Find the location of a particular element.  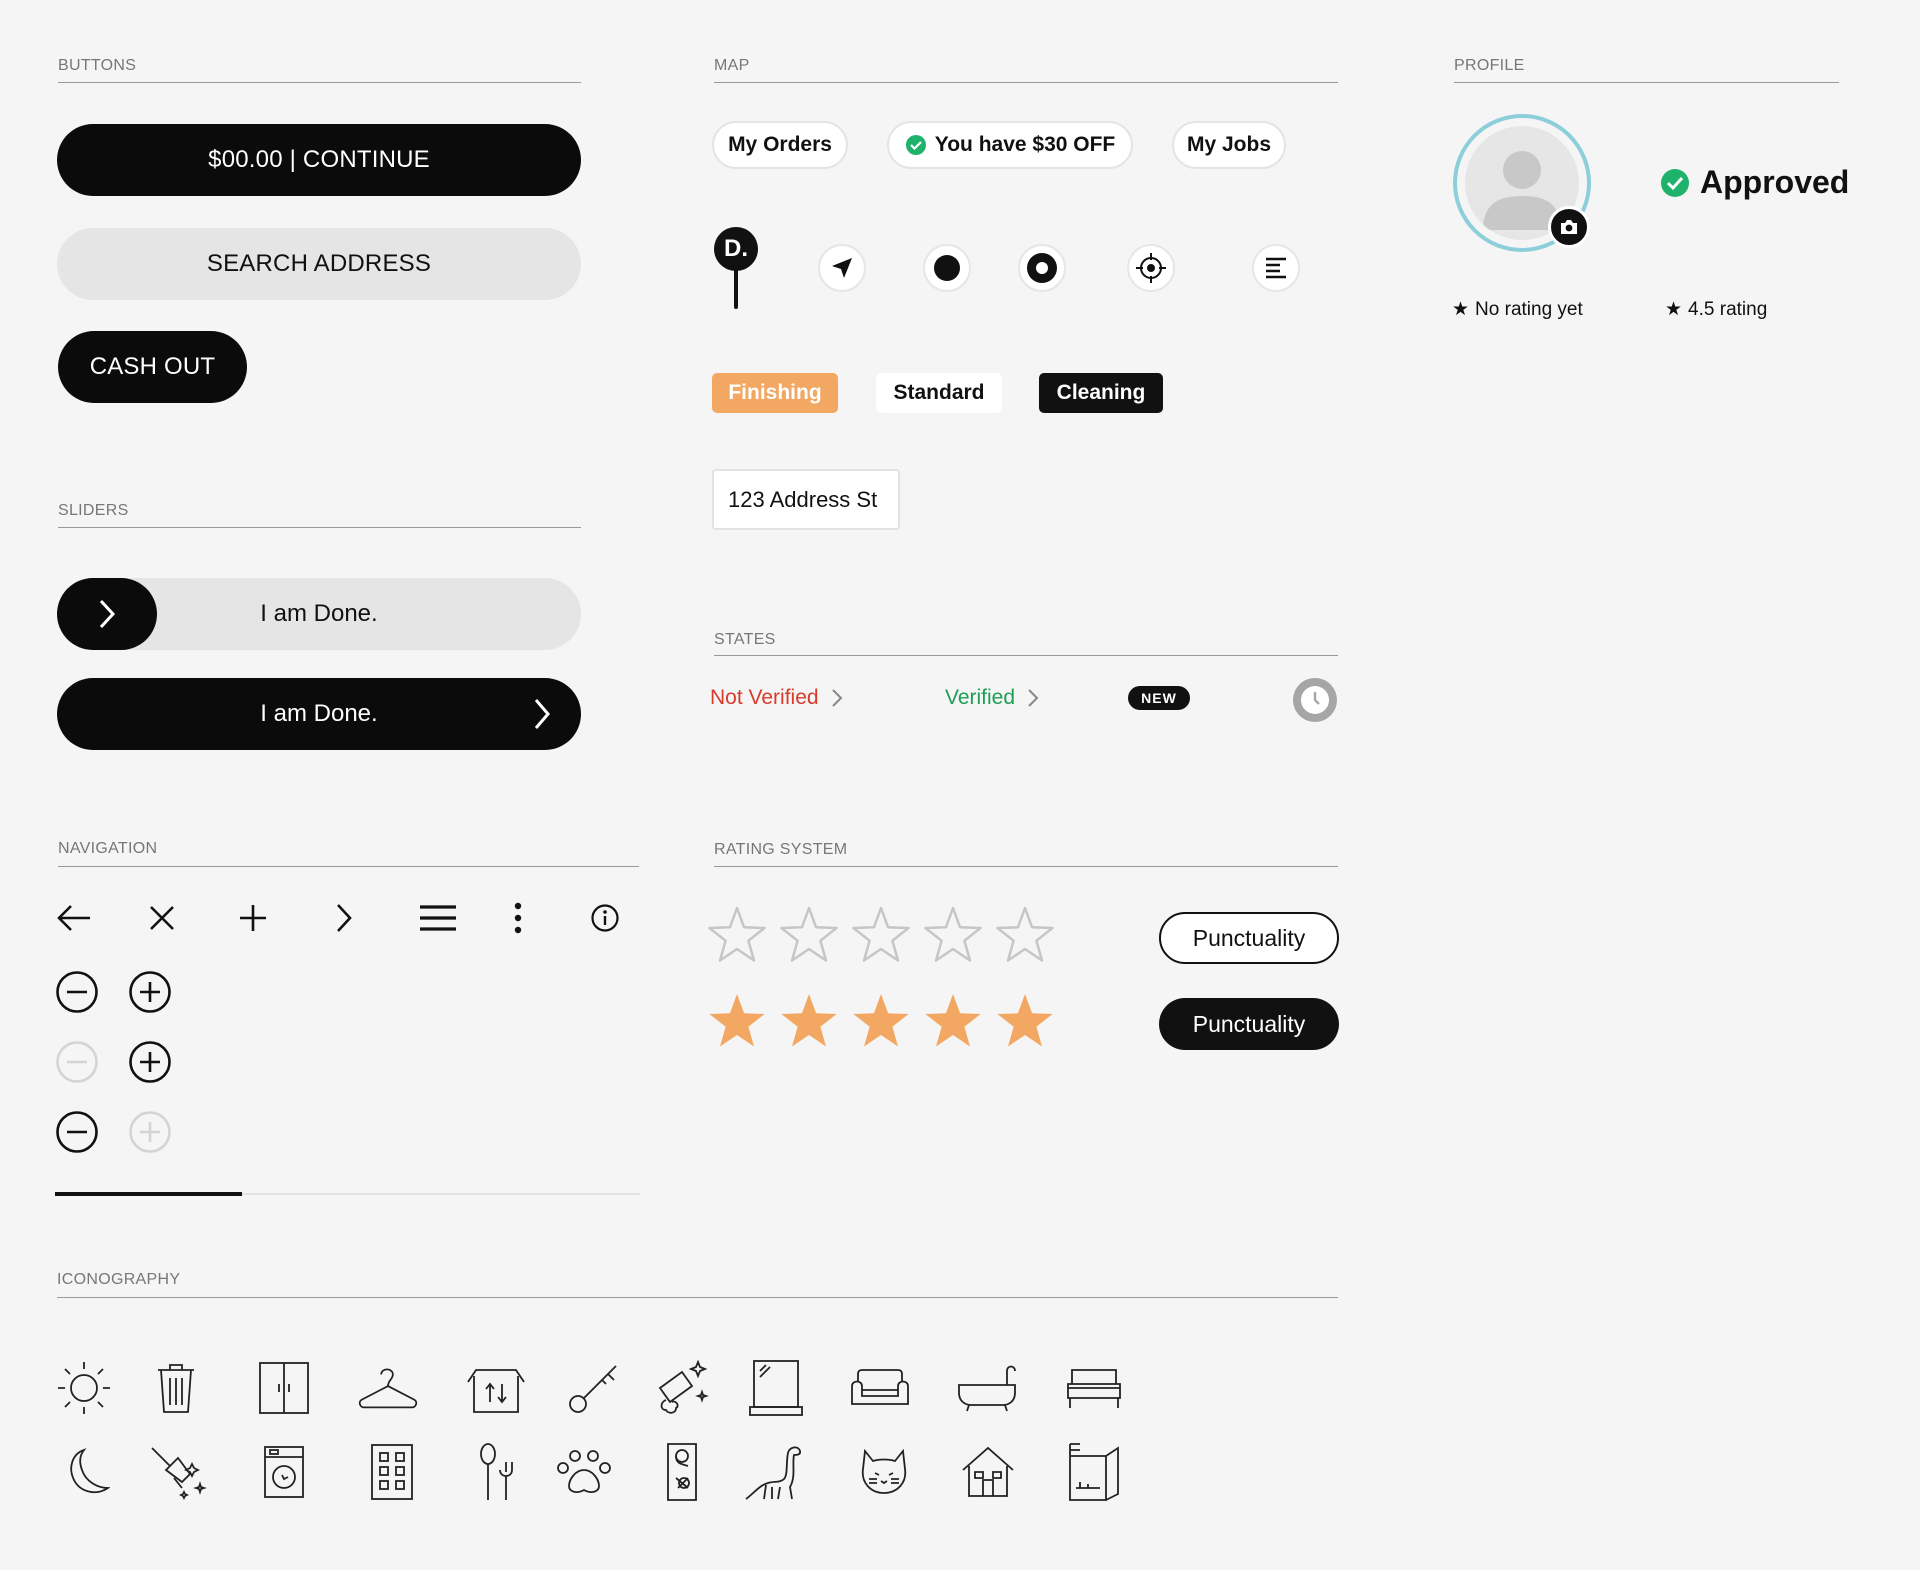

my-orders-chip: My Orders is located at coordinates (780, 145).